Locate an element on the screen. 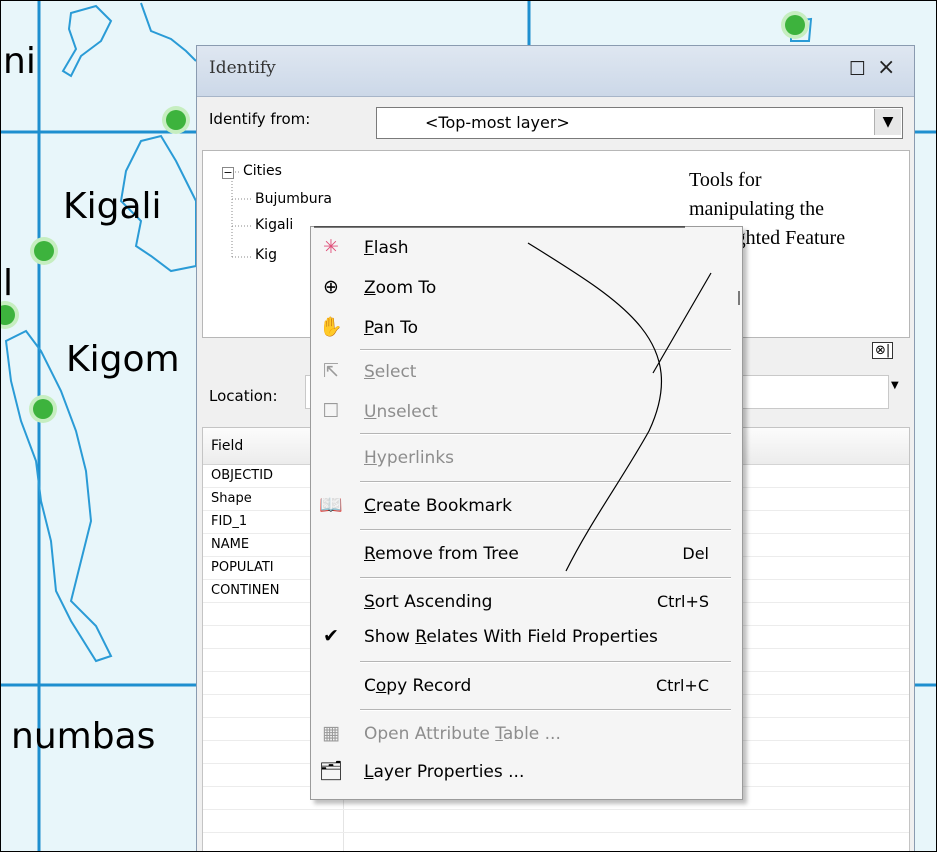 The height and width of the screenshot is (852, 937). annotation-pointer is located at coordinates (682, 323).